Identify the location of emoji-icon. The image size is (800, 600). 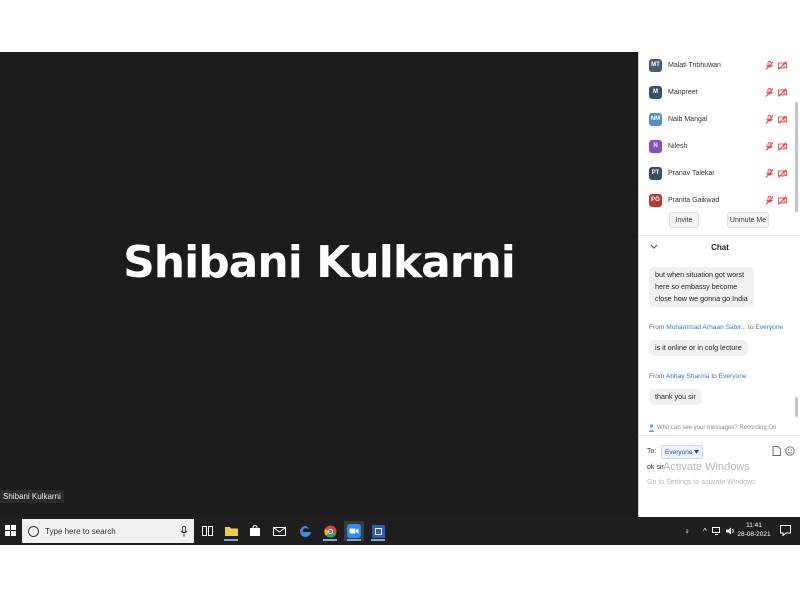
(790, 451).